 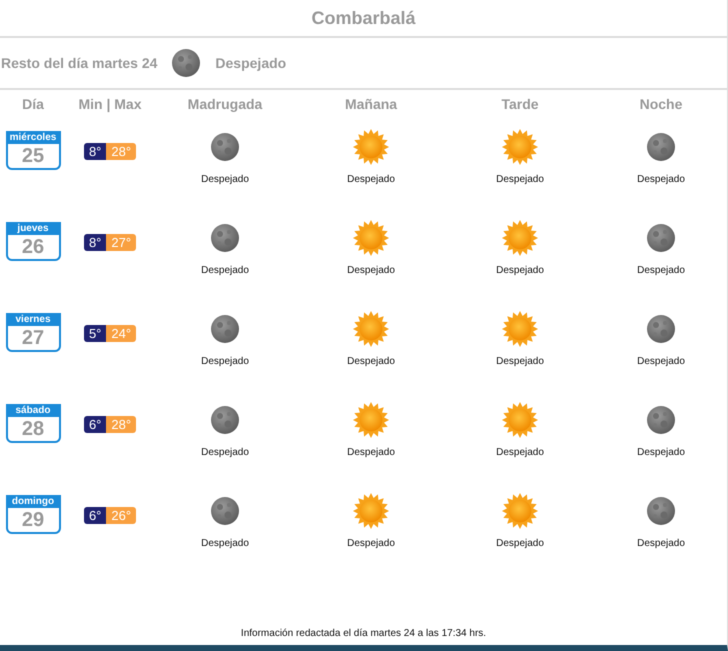 What do you see at coordinates (121, 333) in the screenshot?
I see `max-temperature: 24°` at bounding box center [121, 333].